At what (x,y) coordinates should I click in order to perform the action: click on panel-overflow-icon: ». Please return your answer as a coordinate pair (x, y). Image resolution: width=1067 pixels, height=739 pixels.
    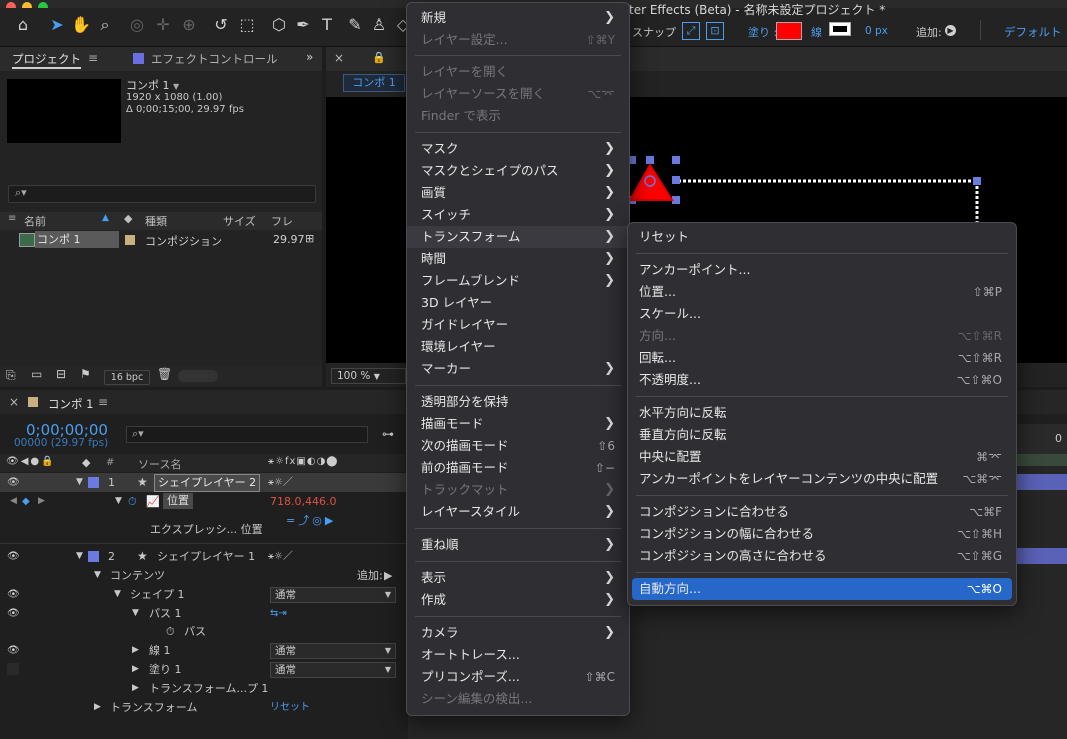
    Looking at the image, I should click on (309, 57).